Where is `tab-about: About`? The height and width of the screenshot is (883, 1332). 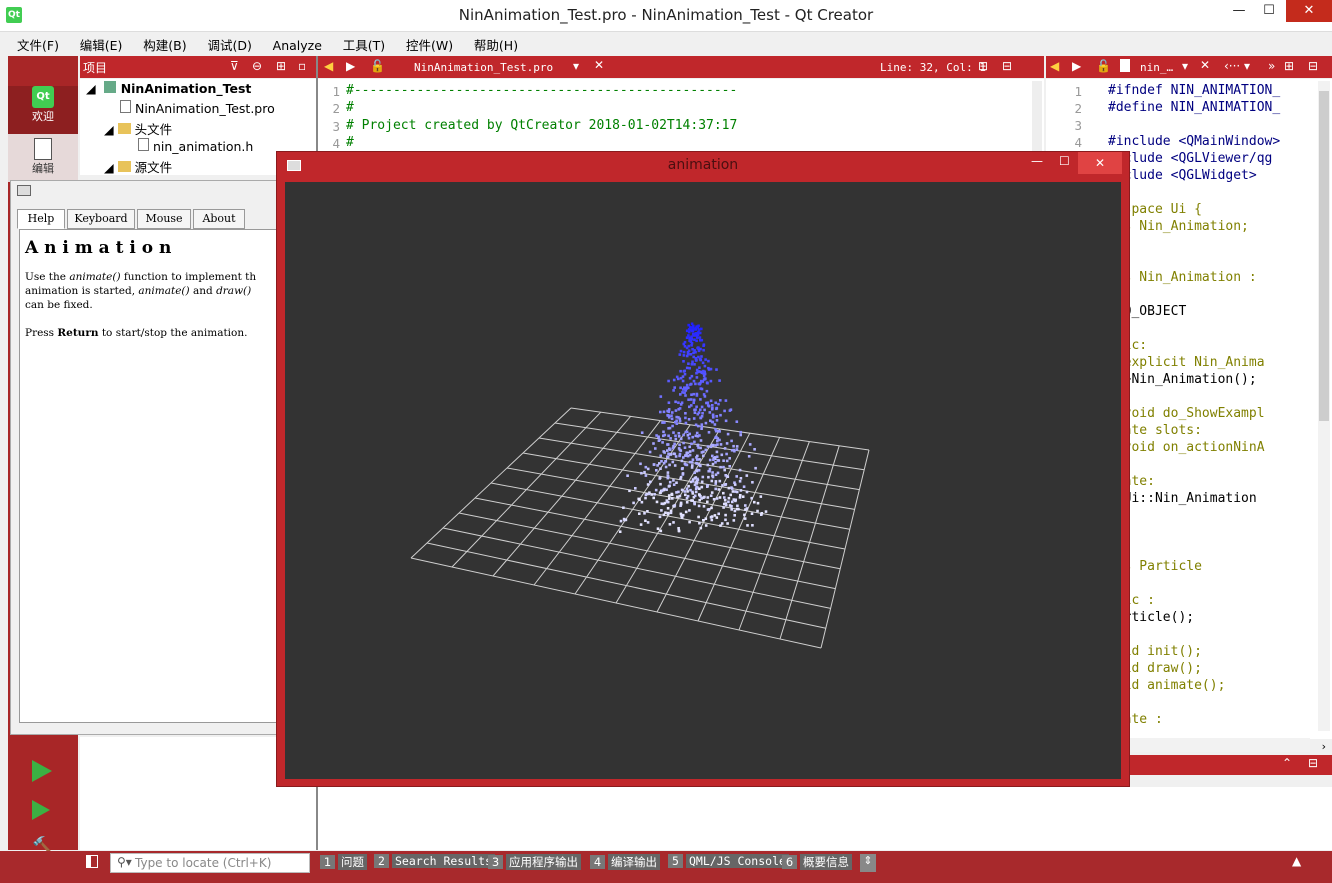 tab-about: About is located at coordinates (219, 219).